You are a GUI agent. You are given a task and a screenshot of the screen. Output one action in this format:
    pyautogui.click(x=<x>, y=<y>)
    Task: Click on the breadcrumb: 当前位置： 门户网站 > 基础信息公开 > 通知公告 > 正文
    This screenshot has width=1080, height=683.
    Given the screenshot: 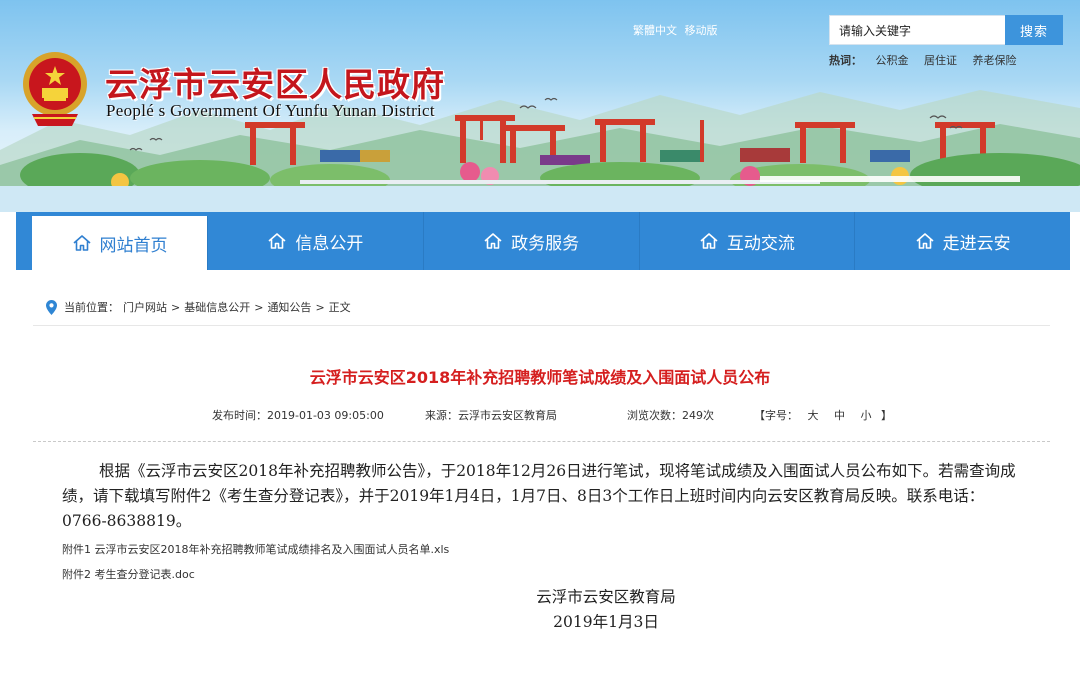 What is the action you would take?
    pyautogui.click(x=200, y=307)
    